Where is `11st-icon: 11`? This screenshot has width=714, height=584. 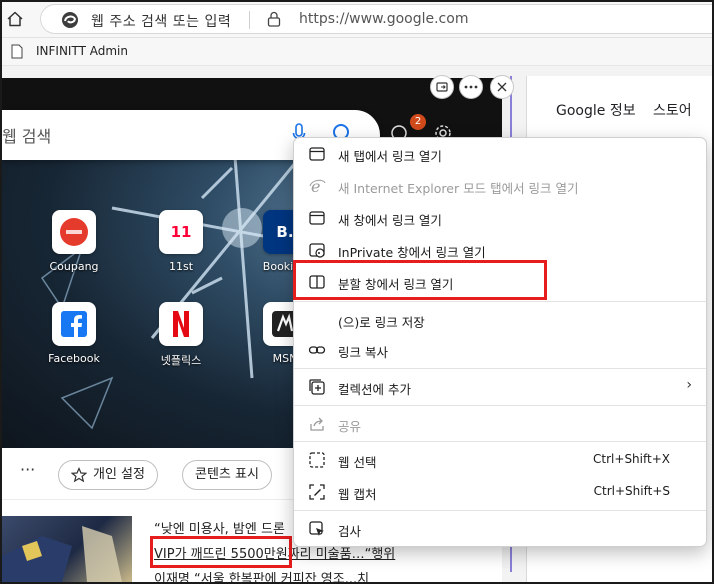
11st-icon: 11 is located at coordinates (181, 232).